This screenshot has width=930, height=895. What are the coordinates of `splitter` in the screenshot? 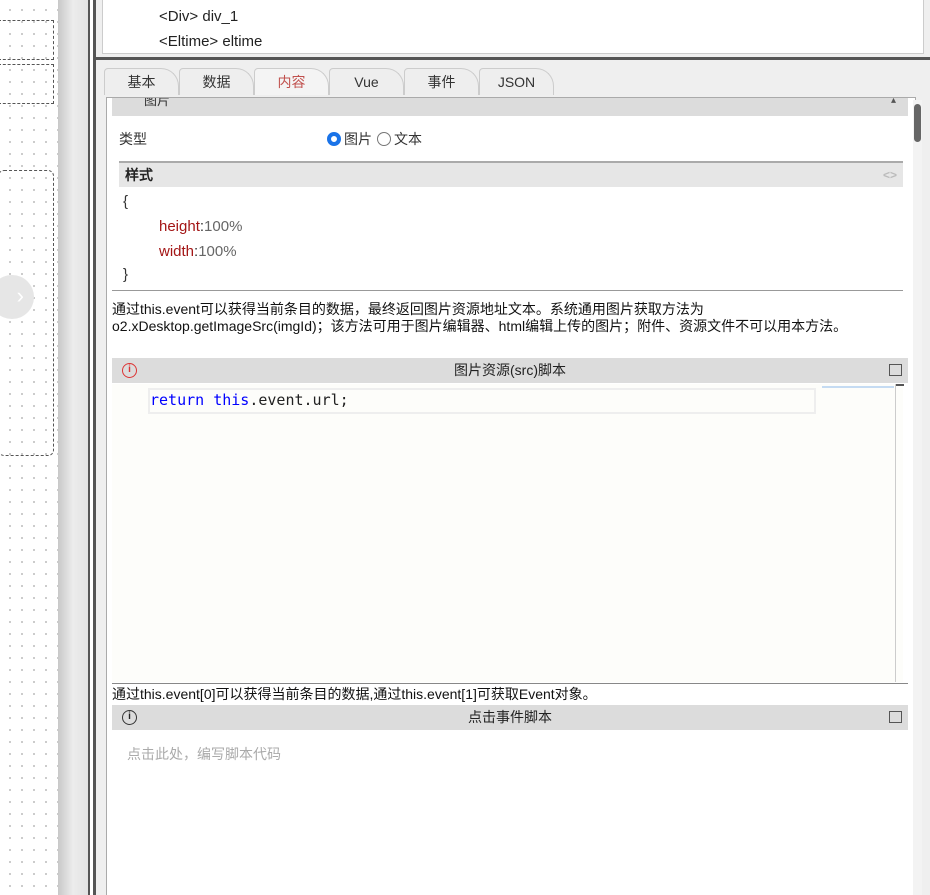 It's located at (73, 447).